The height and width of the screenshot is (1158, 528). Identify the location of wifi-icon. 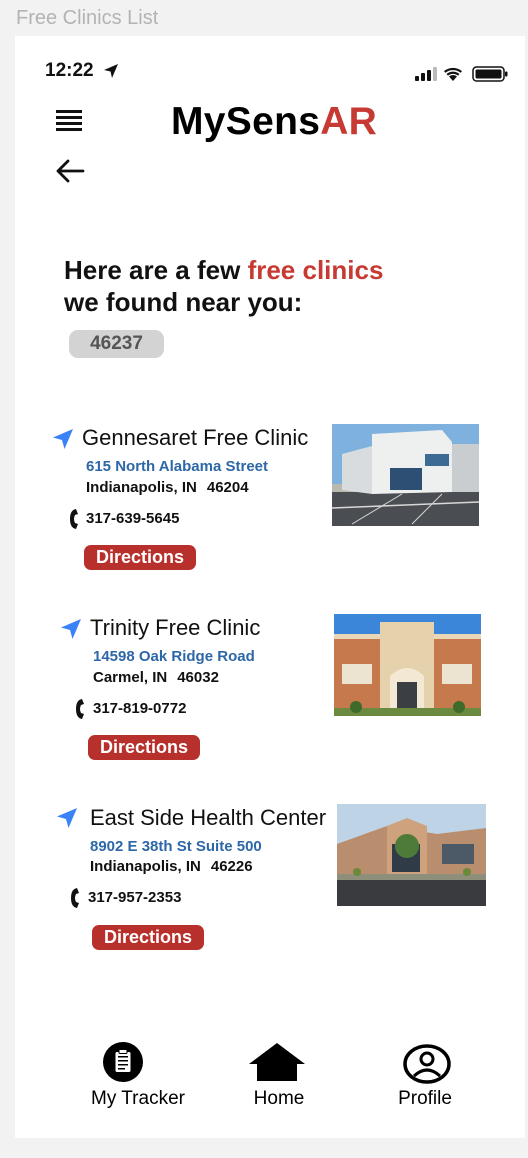
(453, 74).